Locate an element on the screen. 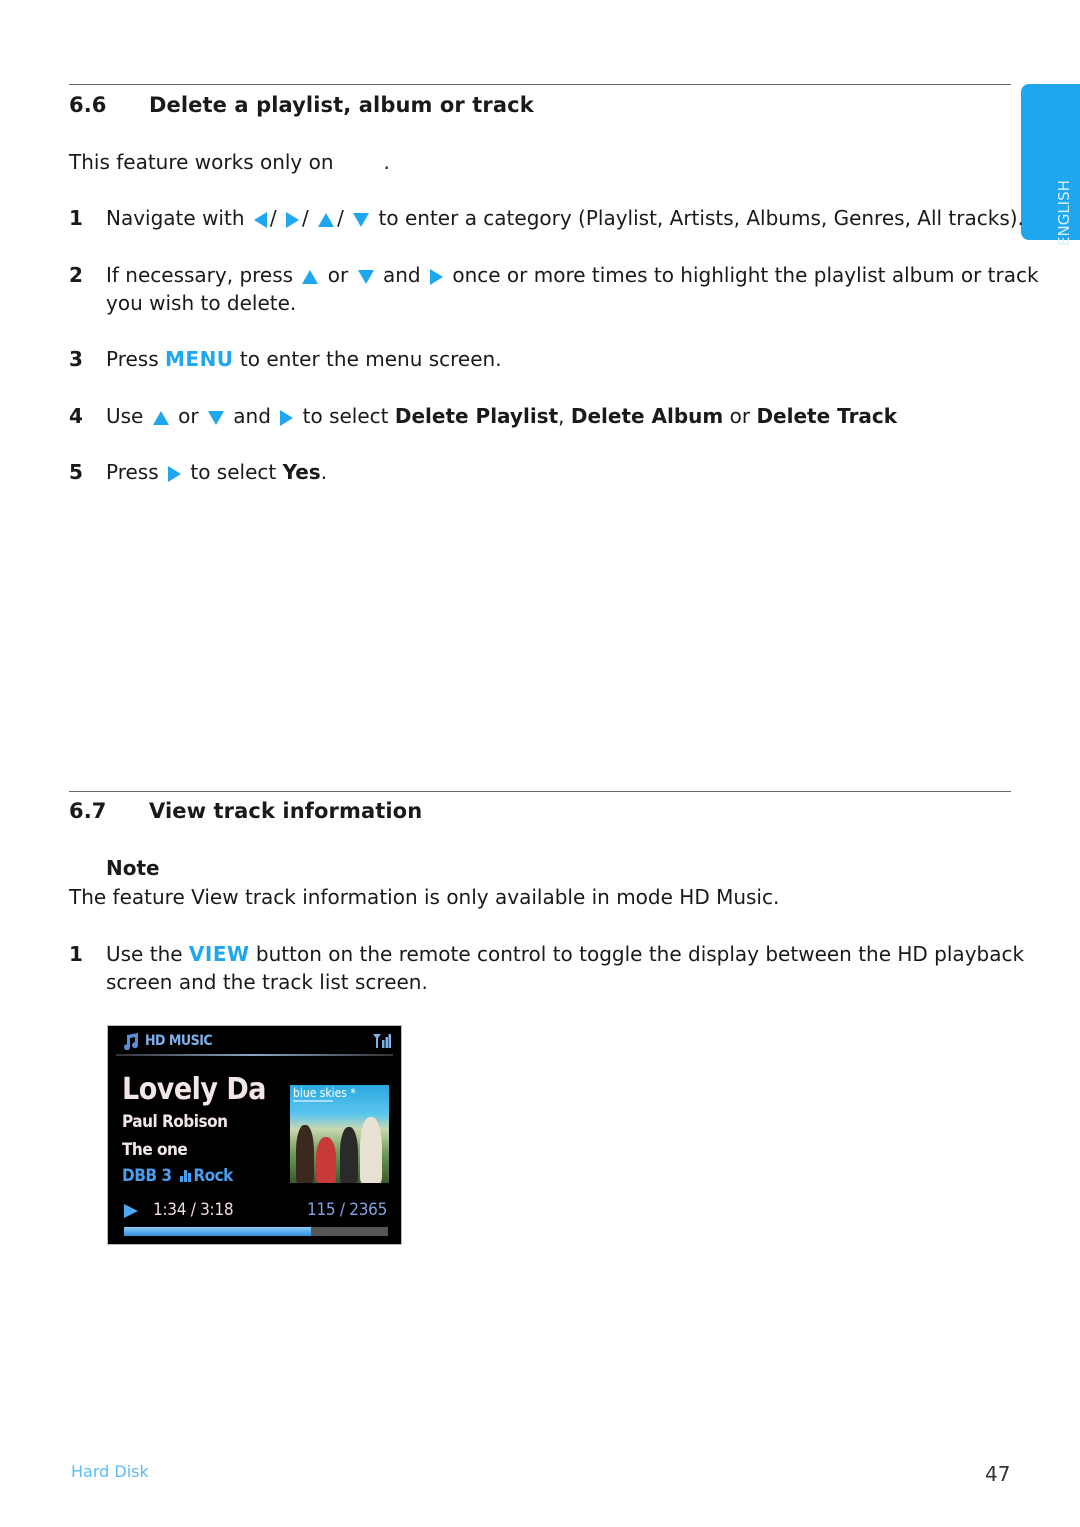  dbb-level: DBB 3 is located at coordinates (147, 1176).